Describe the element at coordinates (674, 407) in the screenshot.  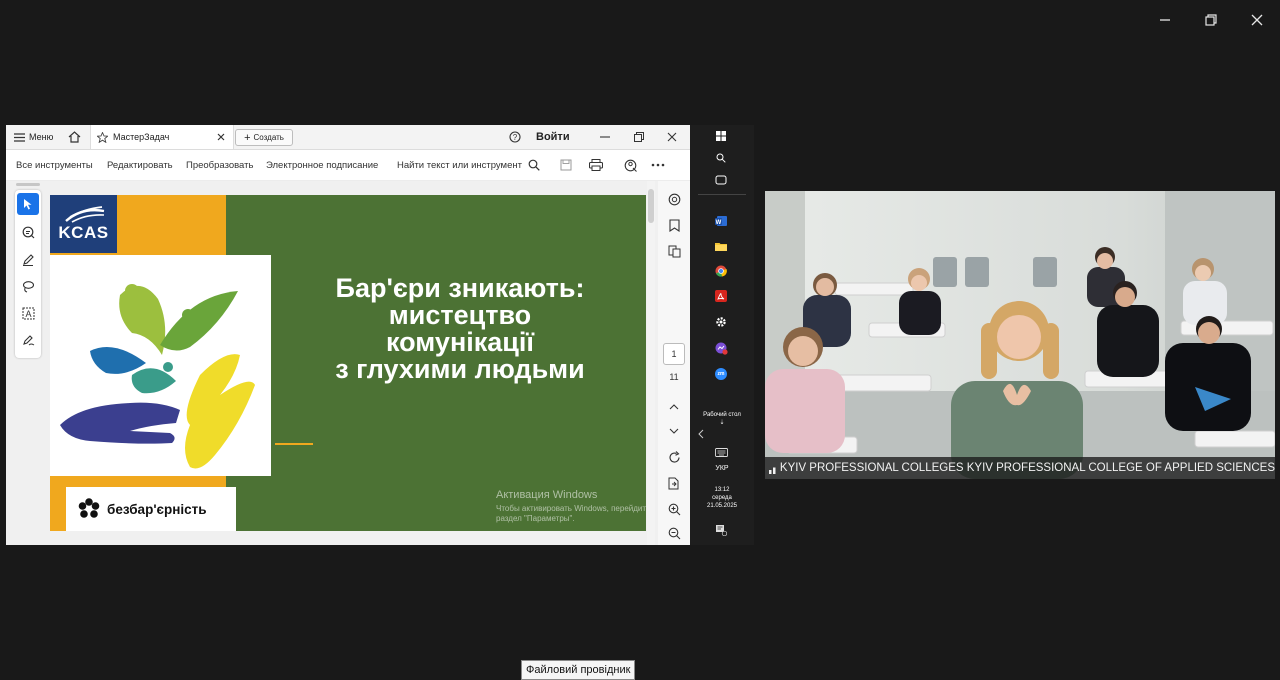
I see `previous-page-button` at that location.